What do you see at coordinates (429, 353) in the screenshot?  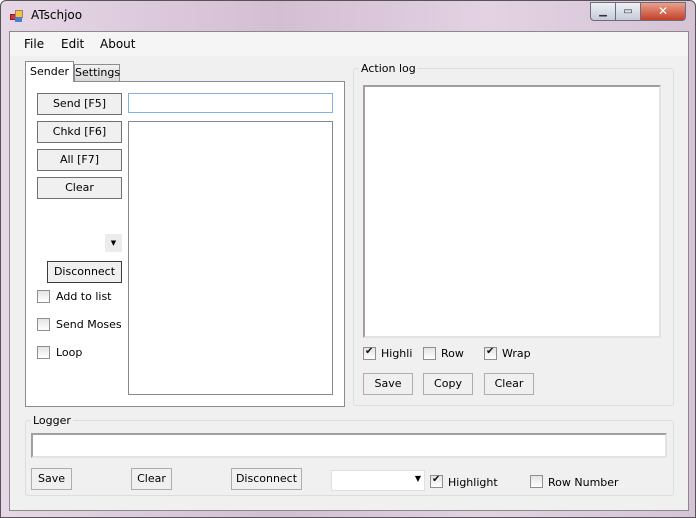 I see `row-checkbox` at bounding box center [429, 353].